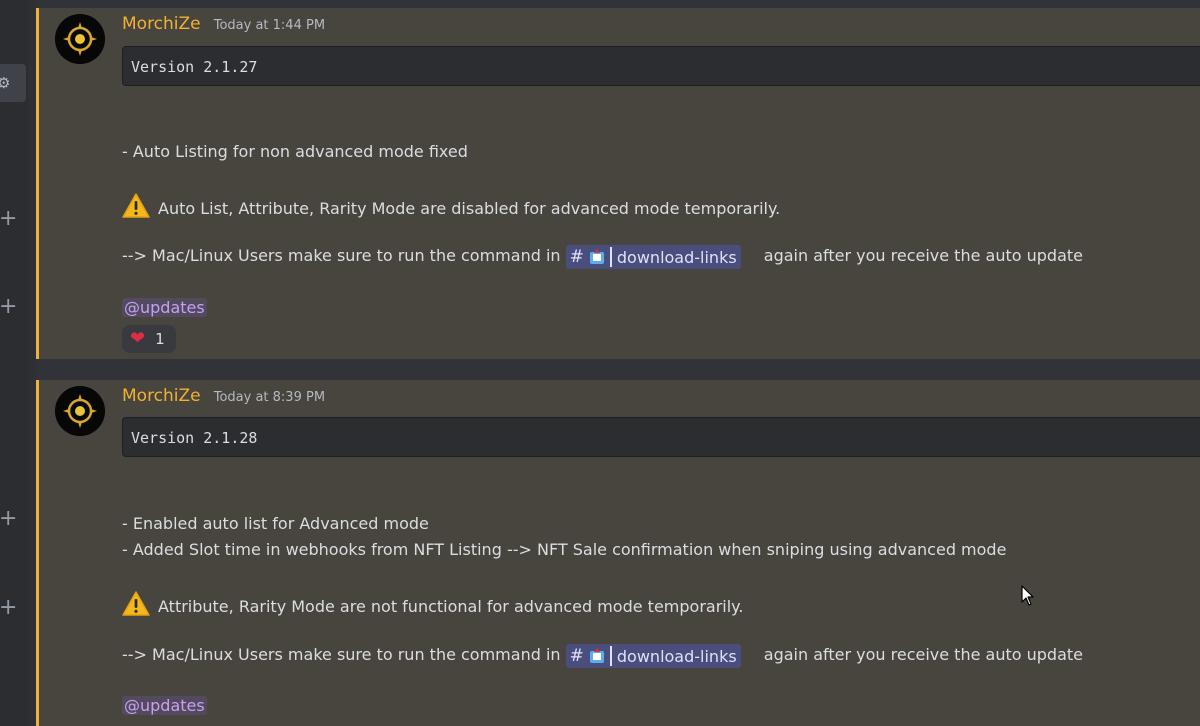  What do you see at coordinates (138, 338) in the screenshot?
I see `heart-icon: ❤` at bounding box center [138, 338].